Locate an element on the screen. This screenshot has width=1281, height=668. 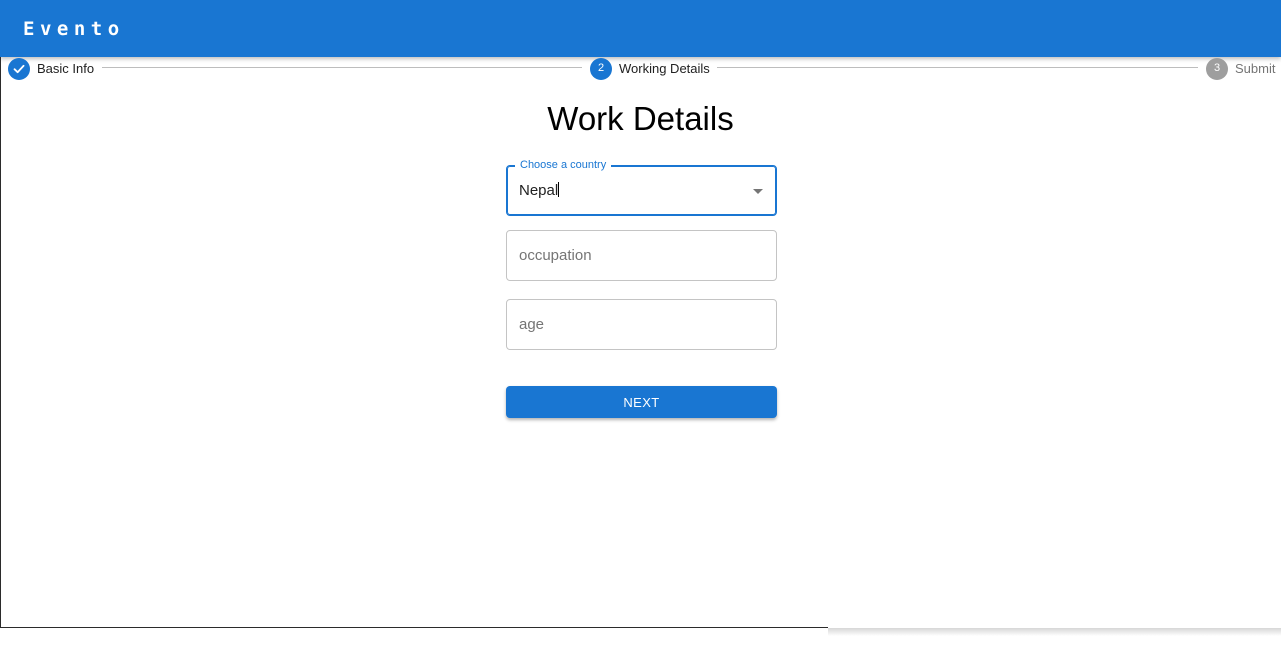
next-button: NEXT is located at coordinates (641, 402).